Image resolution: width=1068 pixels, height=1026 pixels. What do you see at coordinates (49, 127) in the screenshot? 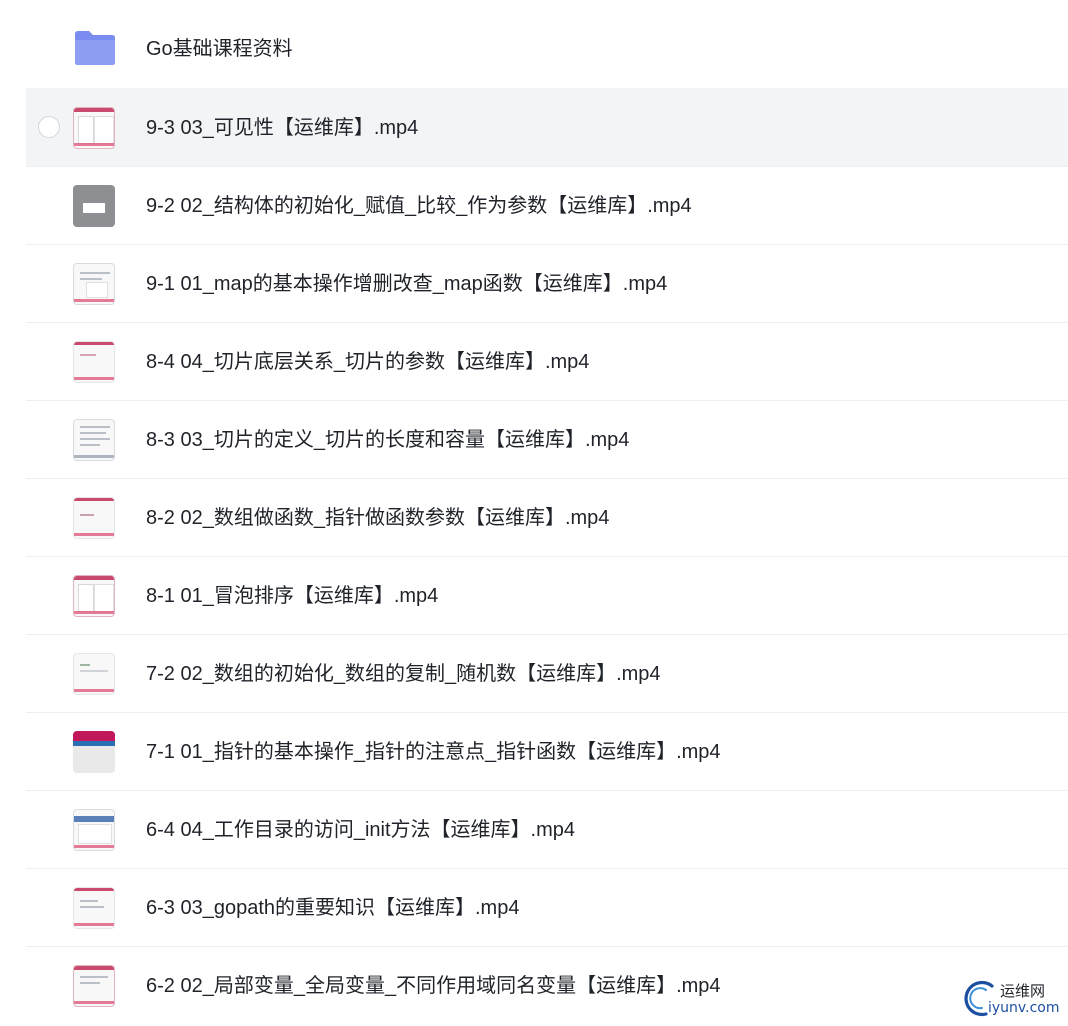
I see `select-checkbox` at bounding box center [49, 127].